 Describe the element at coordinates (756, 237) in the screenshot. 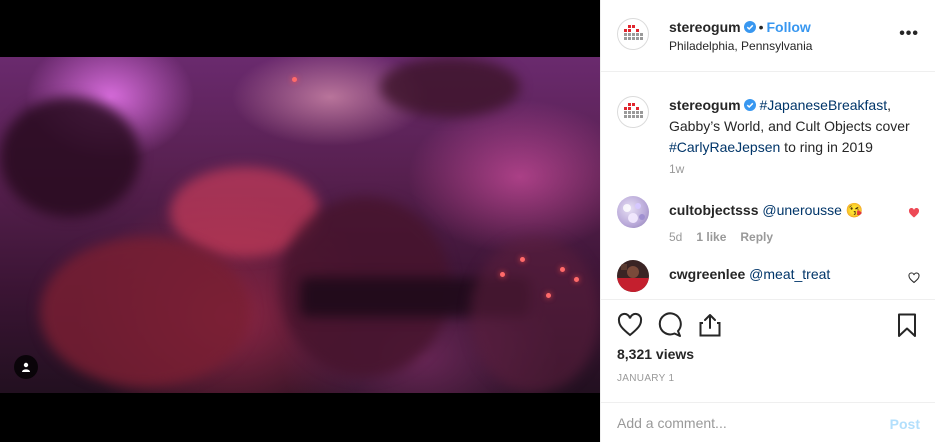

I see `reply-button: Reply` at that location.